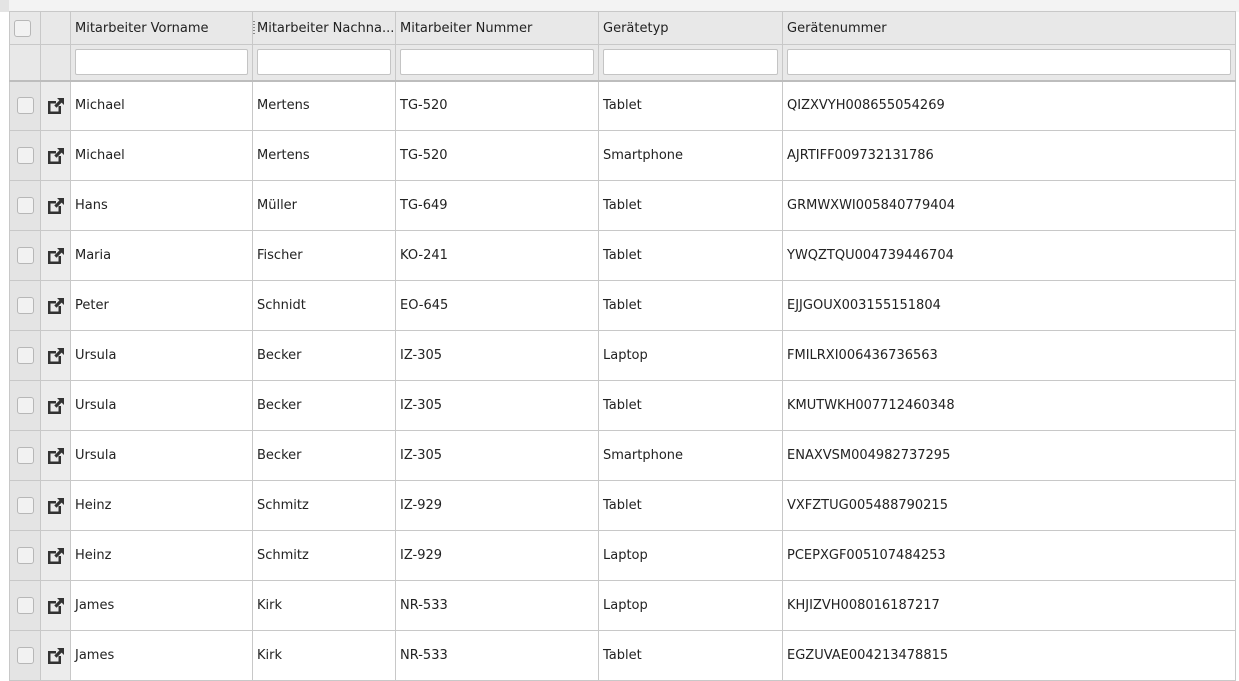 This screenshot has height=681, width=1239. Describe the element at coordinates (497, 655) in the screenshot. I see `cell-nummer: NR-533` at that location.